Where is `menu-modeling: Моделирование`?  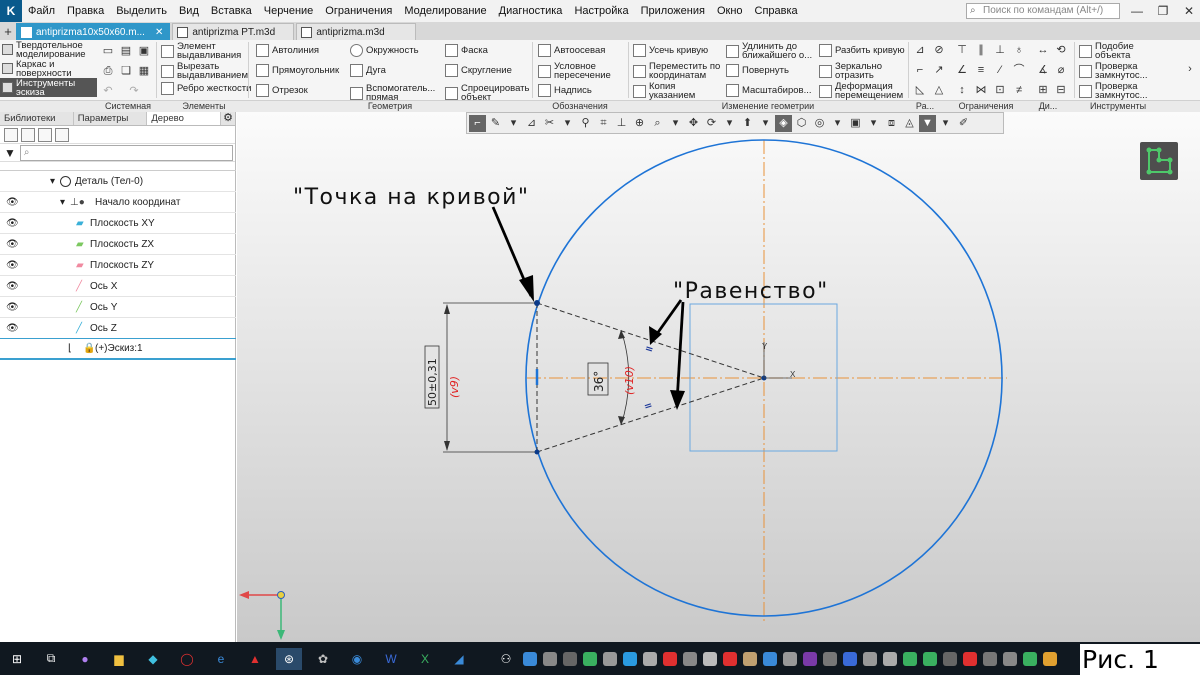
menu-modeling: Моделирование is located at coordinates (445, 11).